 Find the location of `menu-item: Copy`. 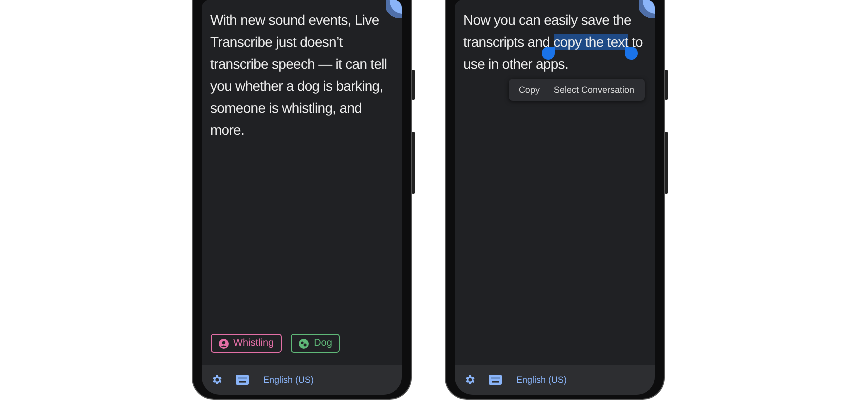

menu-item: Copy is located at coordinates (529, 90).